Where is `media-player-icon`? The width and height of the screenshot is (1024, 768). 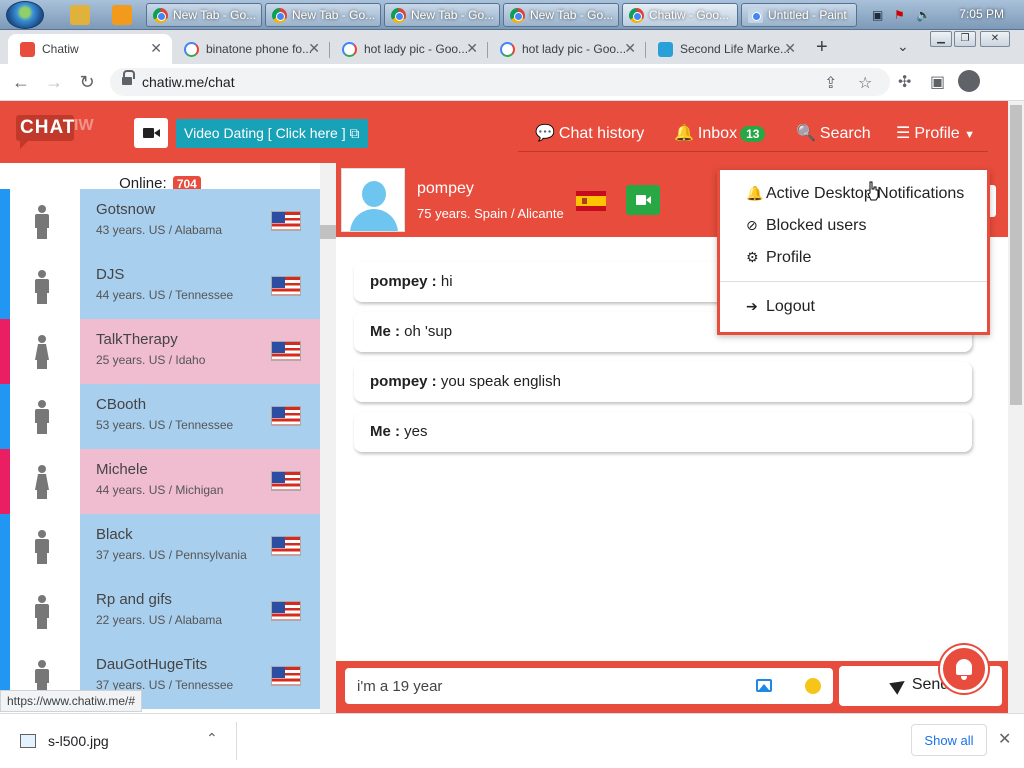
media-player-icon is located at coordinates (122, 15).